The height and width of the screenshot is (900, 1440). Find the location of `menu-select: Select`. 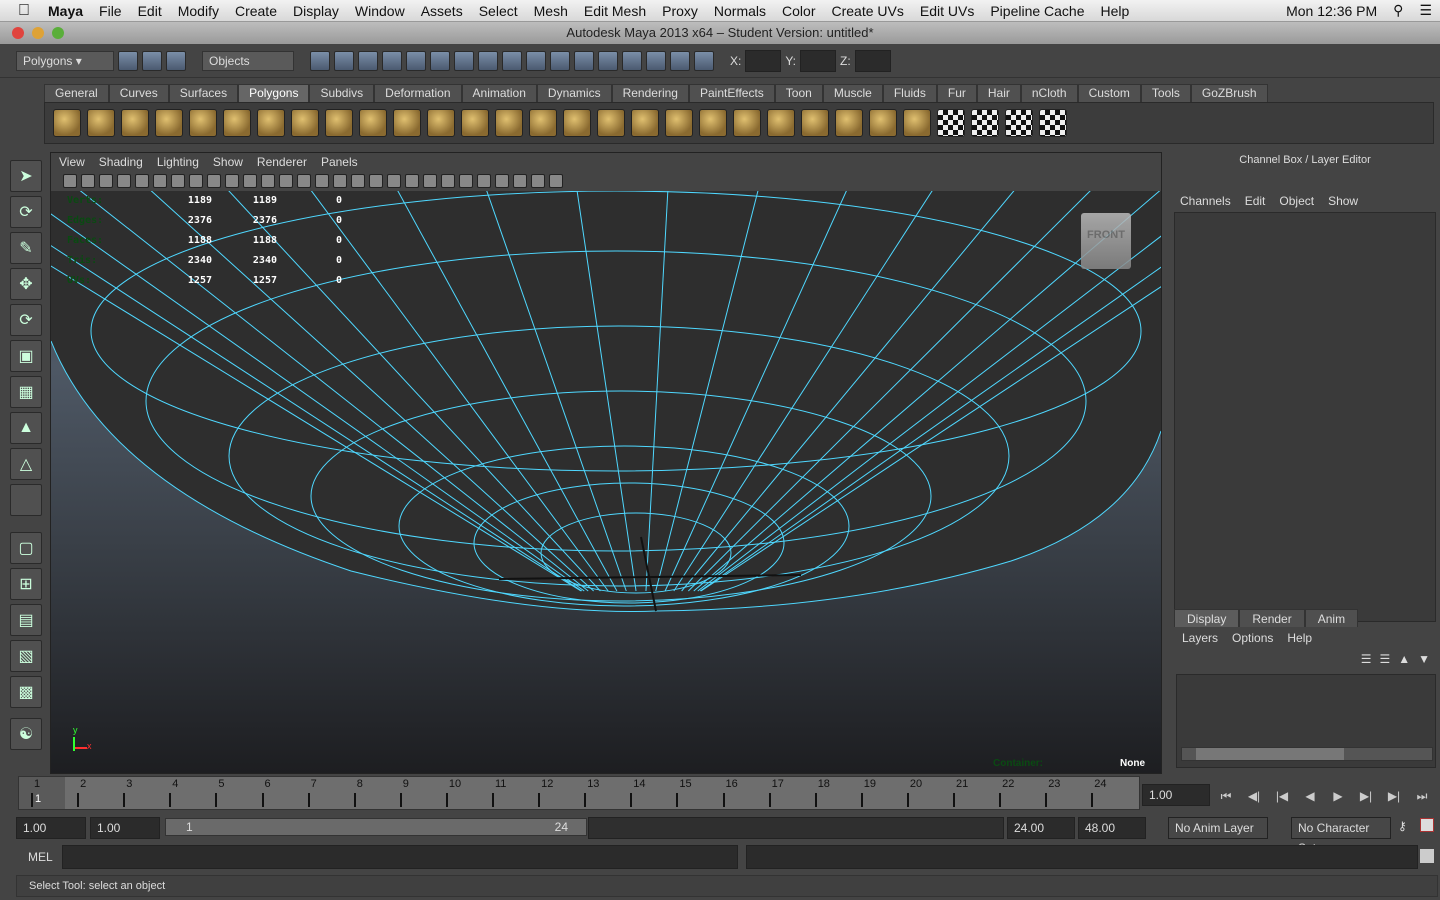

menu-select: Select is located at coordinates (498, 11).